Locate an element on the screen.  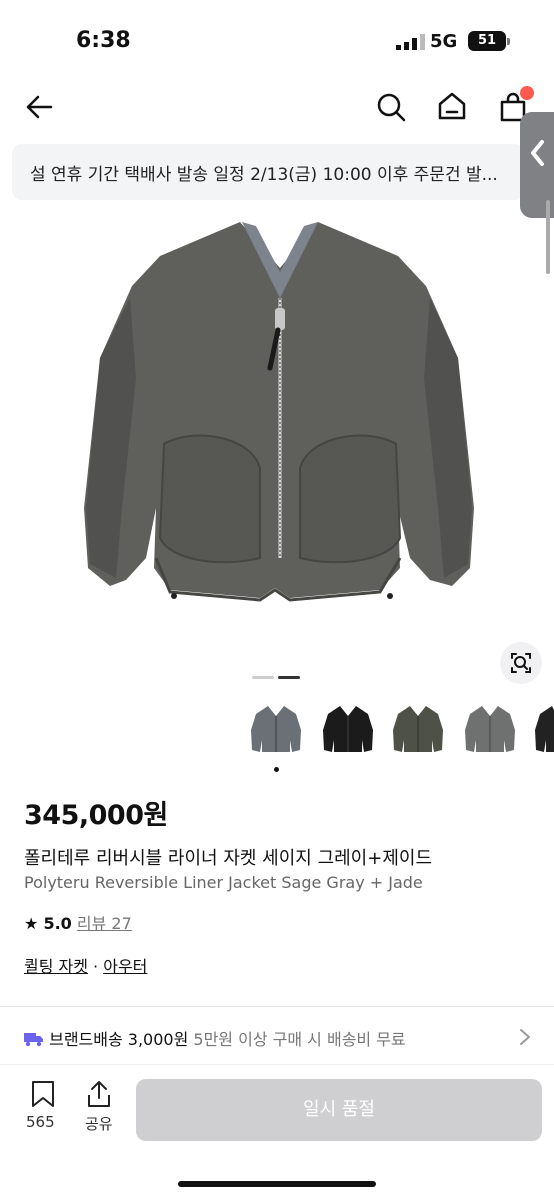
battery-tip is located at coordinates (508, 41).